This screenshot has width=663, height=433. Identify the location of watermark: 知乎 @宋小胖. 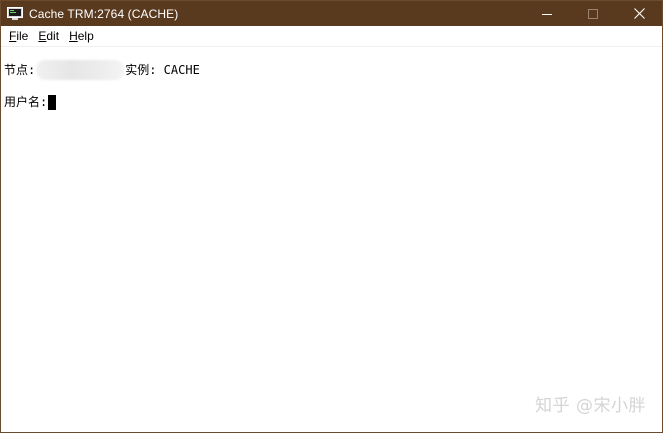
(590, 406).